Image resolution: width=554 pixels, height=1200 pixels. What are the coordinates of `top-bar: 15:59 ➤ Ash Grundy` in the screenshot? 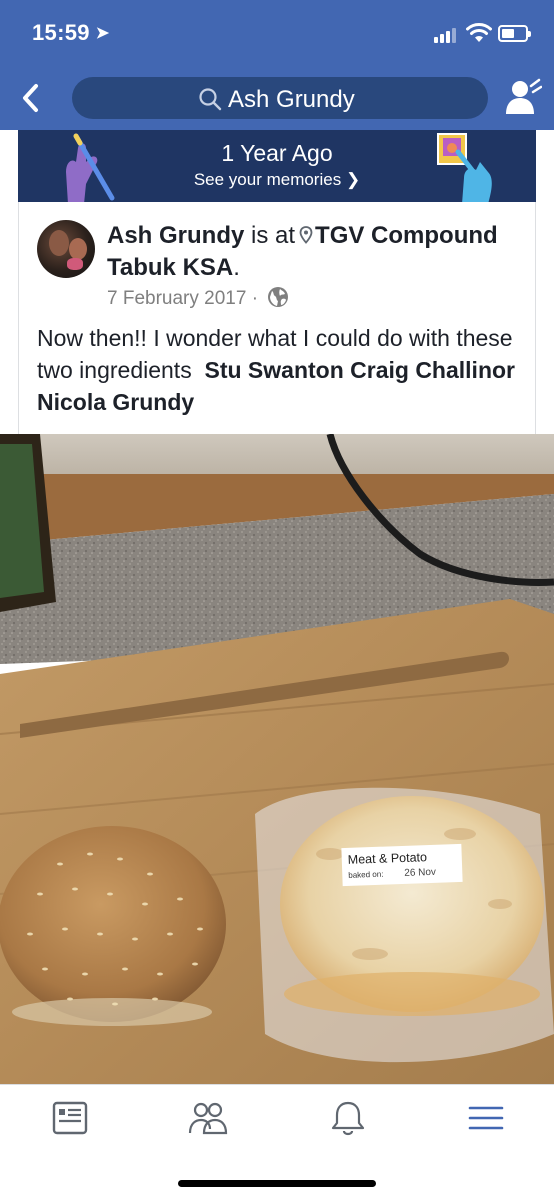 It's located at (277, 65).